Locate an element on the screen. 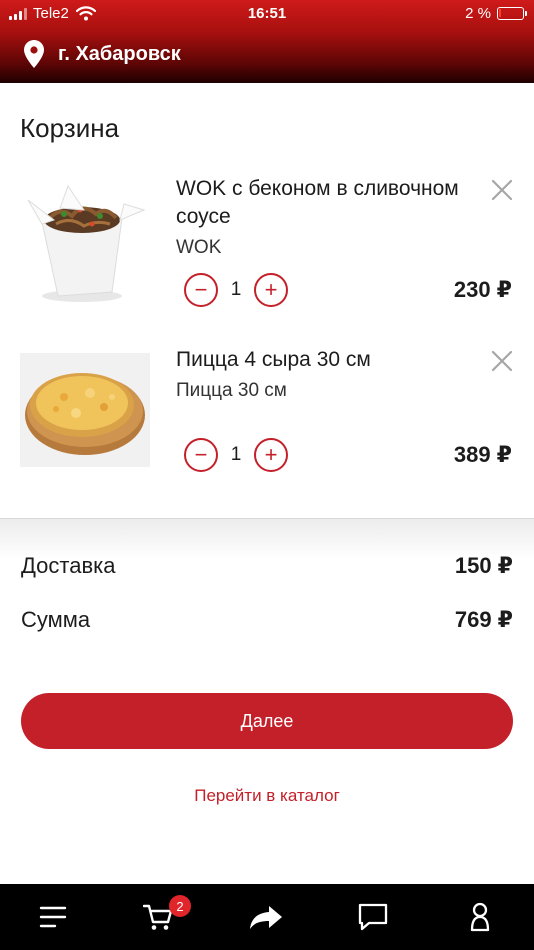 This screenshot has width=534, height=950. page-title: Корзина is located at coordinates (70, 128).